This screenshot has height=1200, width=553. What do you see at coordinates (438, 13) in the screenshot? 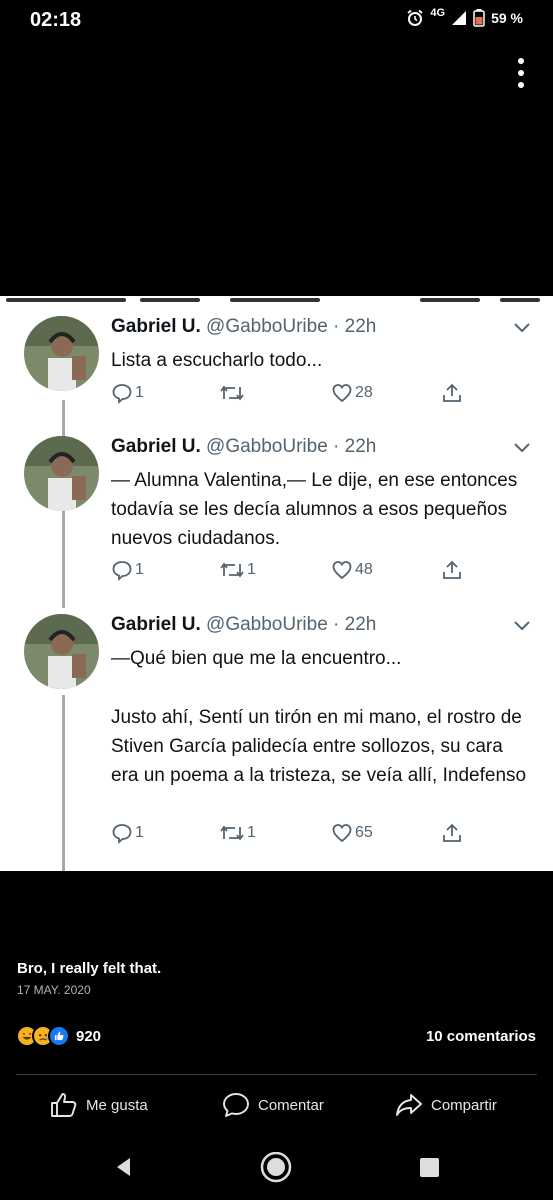
I see `network-label: 4G` at bounding box center [438, 13].